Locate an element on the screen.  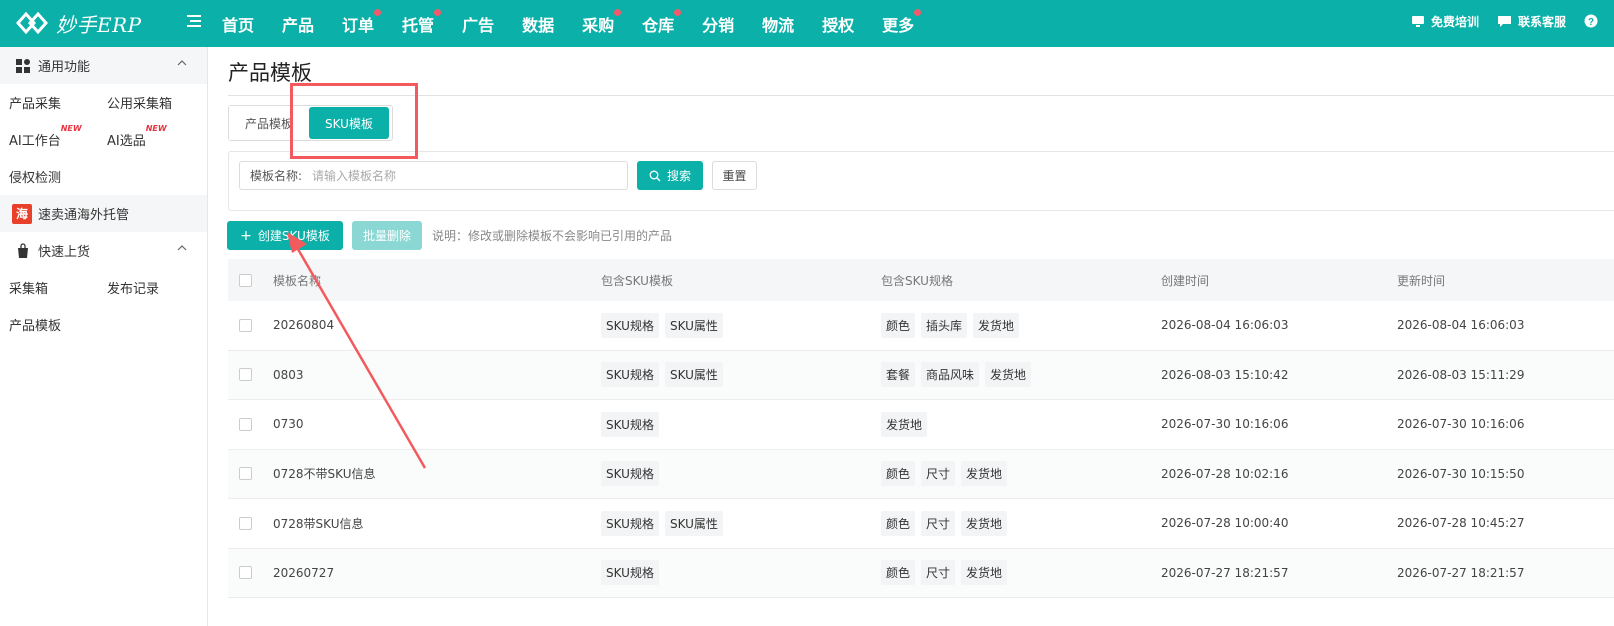
sidebar-row: 采集箱 发布记录 is located at coordinates (103, 287).